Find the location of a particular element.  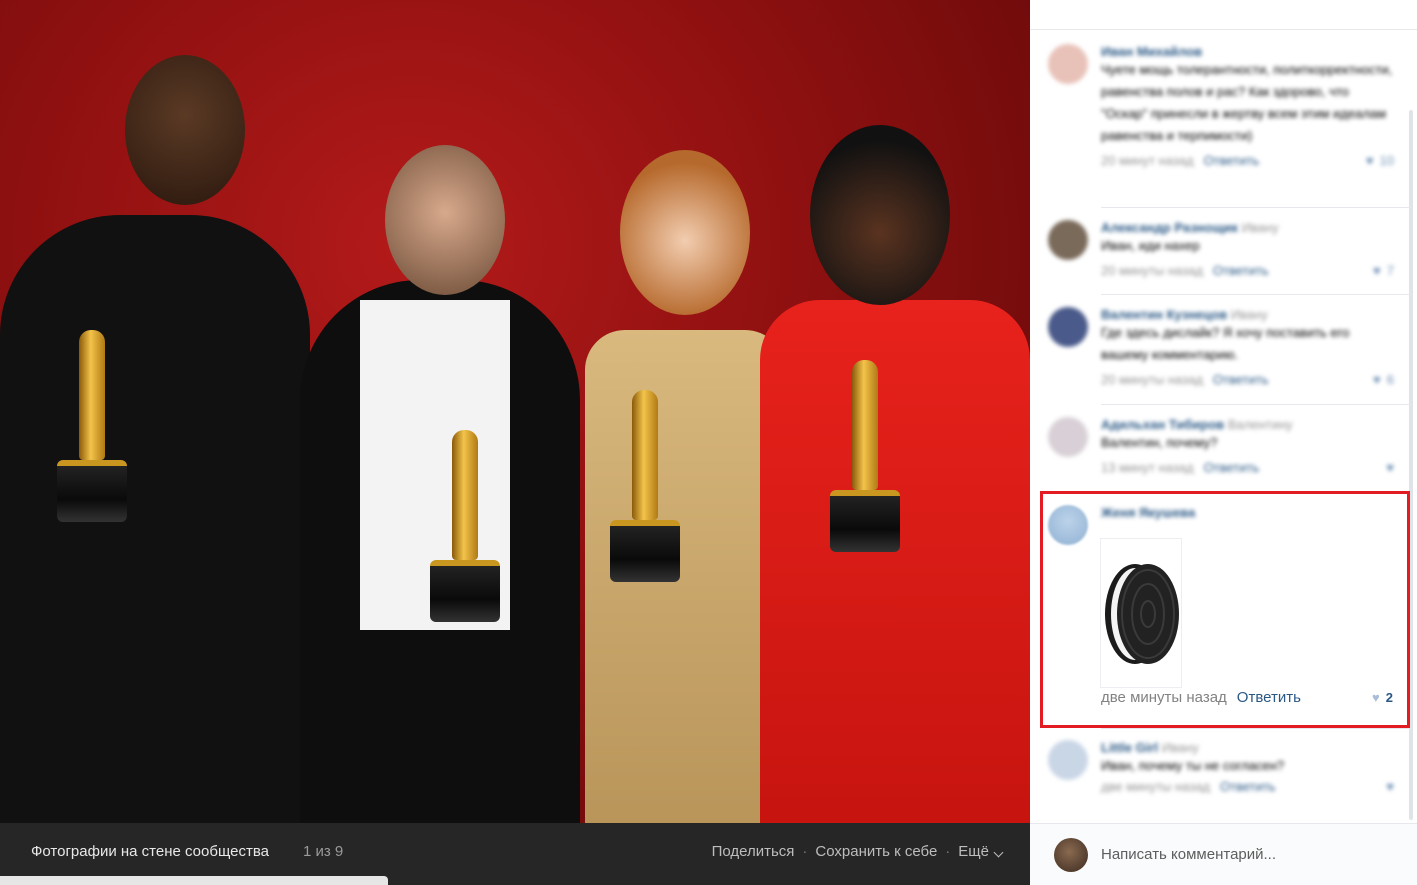

comment-time: 13 минут назад is located at coordinates (1147, 467).